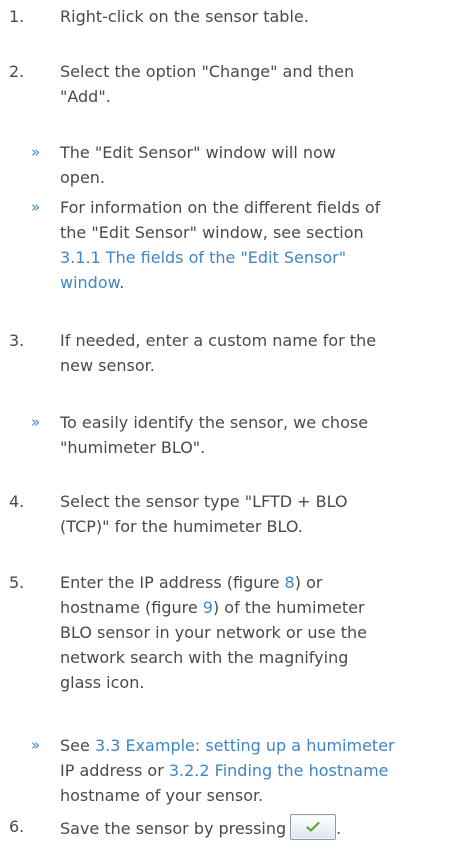 The image size is (468, 859). What do you see at coordinates (17, 71) in the screenshot?
I see `step-number: 2.` at bounding box center [17, 71].